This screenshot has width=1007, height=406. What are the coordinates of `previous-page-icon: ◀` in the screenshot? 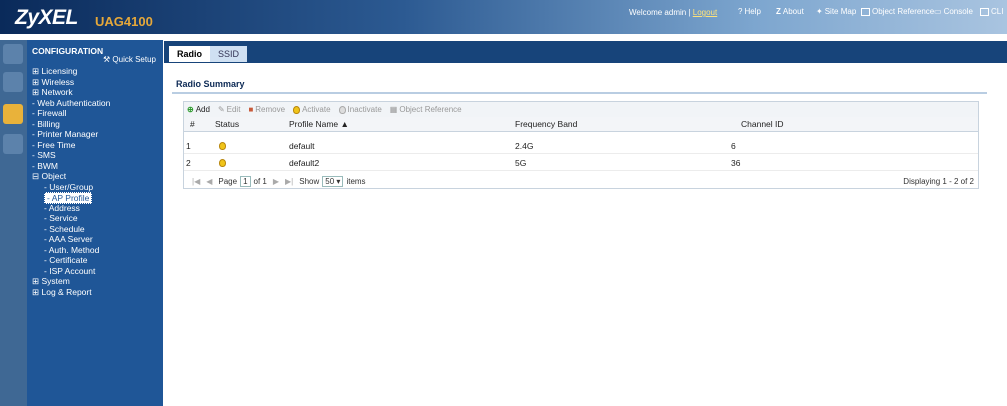 It's located at (209, 181).